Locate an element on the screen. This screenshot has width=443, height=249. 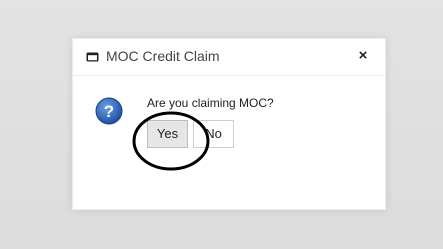
yes-button: Yes is located at coordinates (167, 134).